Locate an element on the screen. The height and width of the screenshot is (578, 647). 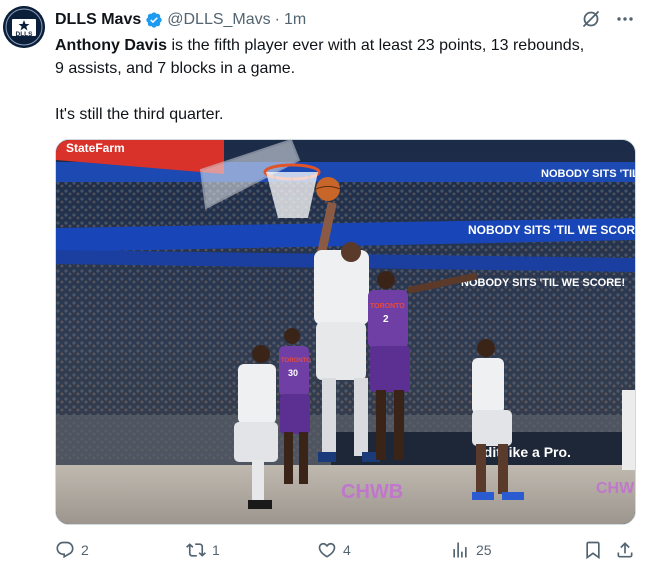
jersey-b-text: TORONTO is located at coordinates (296, 361).